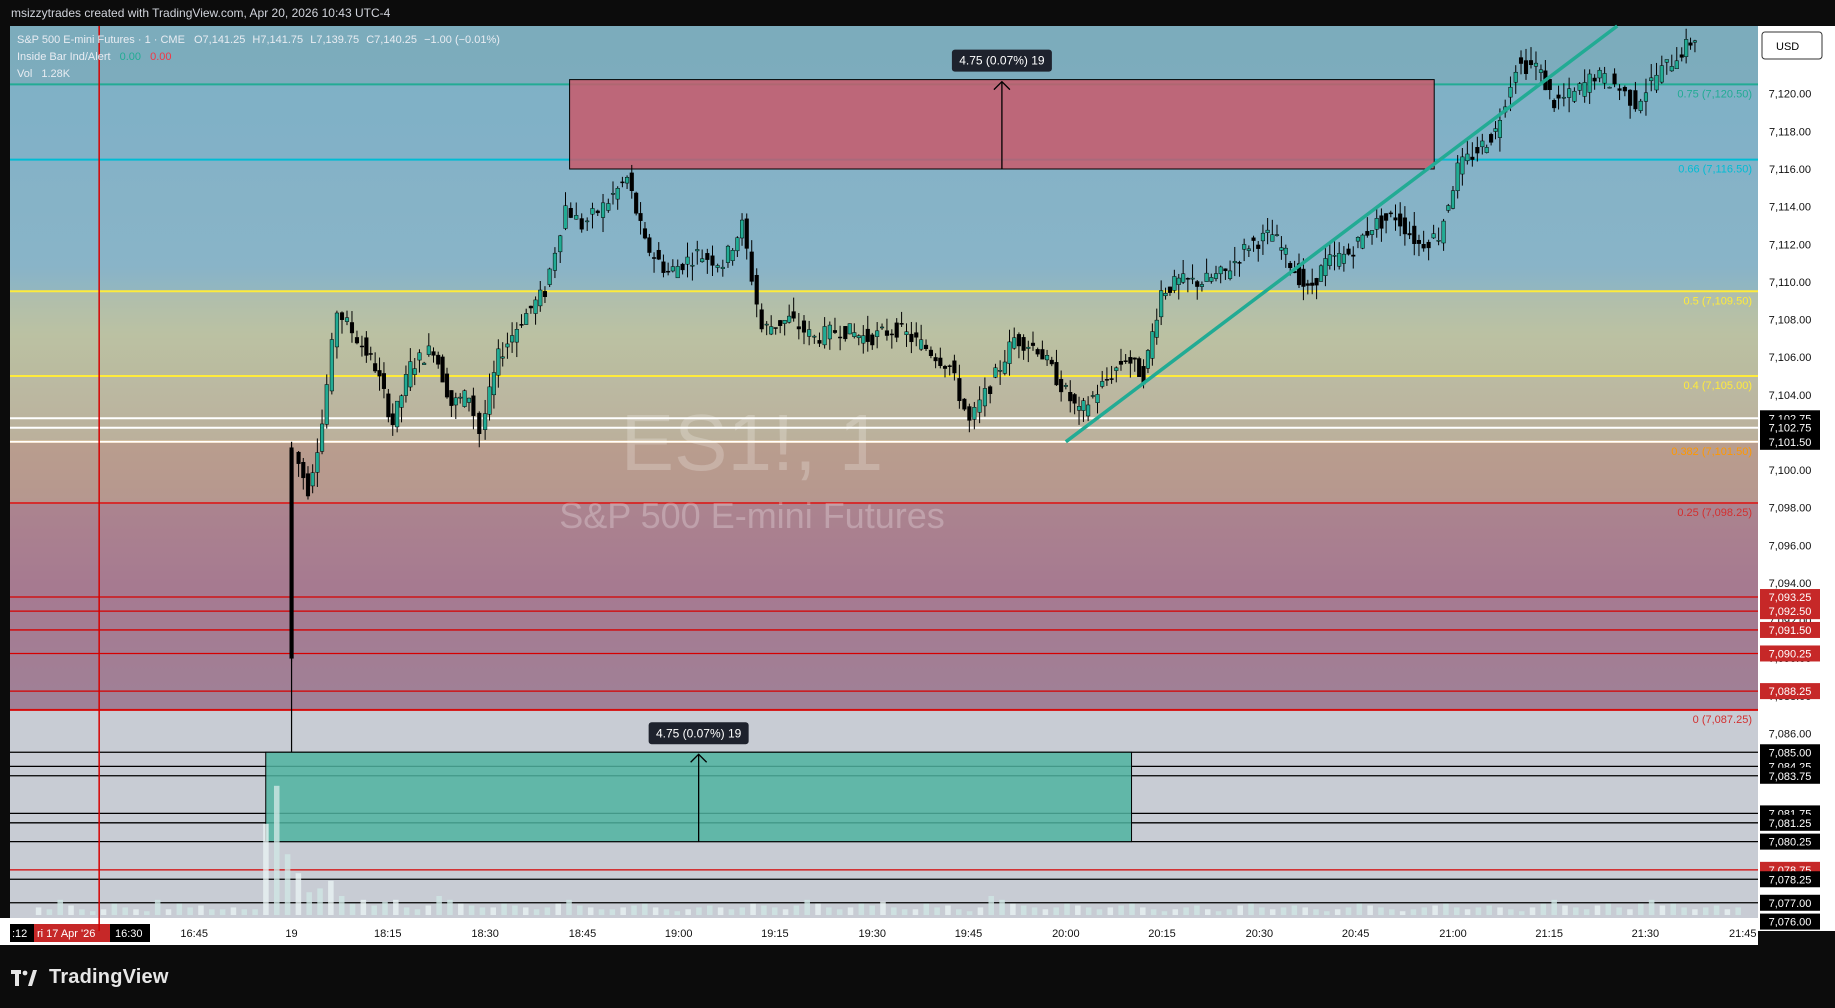 Image resolution: width=1835 pixels, height=1008 pixels. I want to click on price-axis-tick-13: 7,112.00, so click(1790, 245).